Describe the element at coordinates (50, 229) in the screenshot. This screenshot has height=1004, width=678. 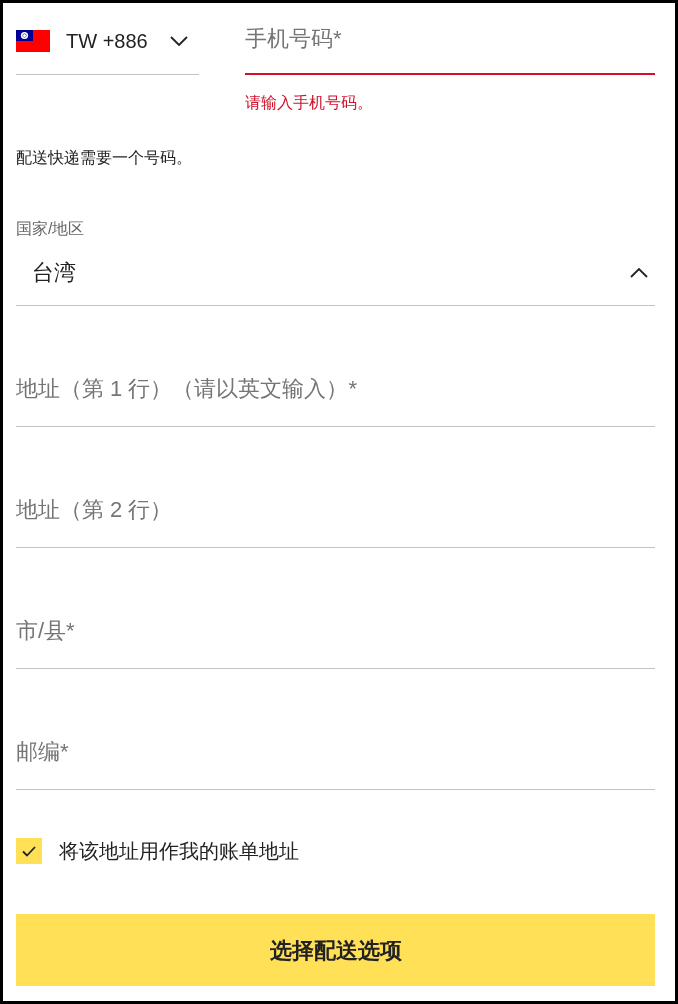
I see `field-label: 国家/地区` at that location.